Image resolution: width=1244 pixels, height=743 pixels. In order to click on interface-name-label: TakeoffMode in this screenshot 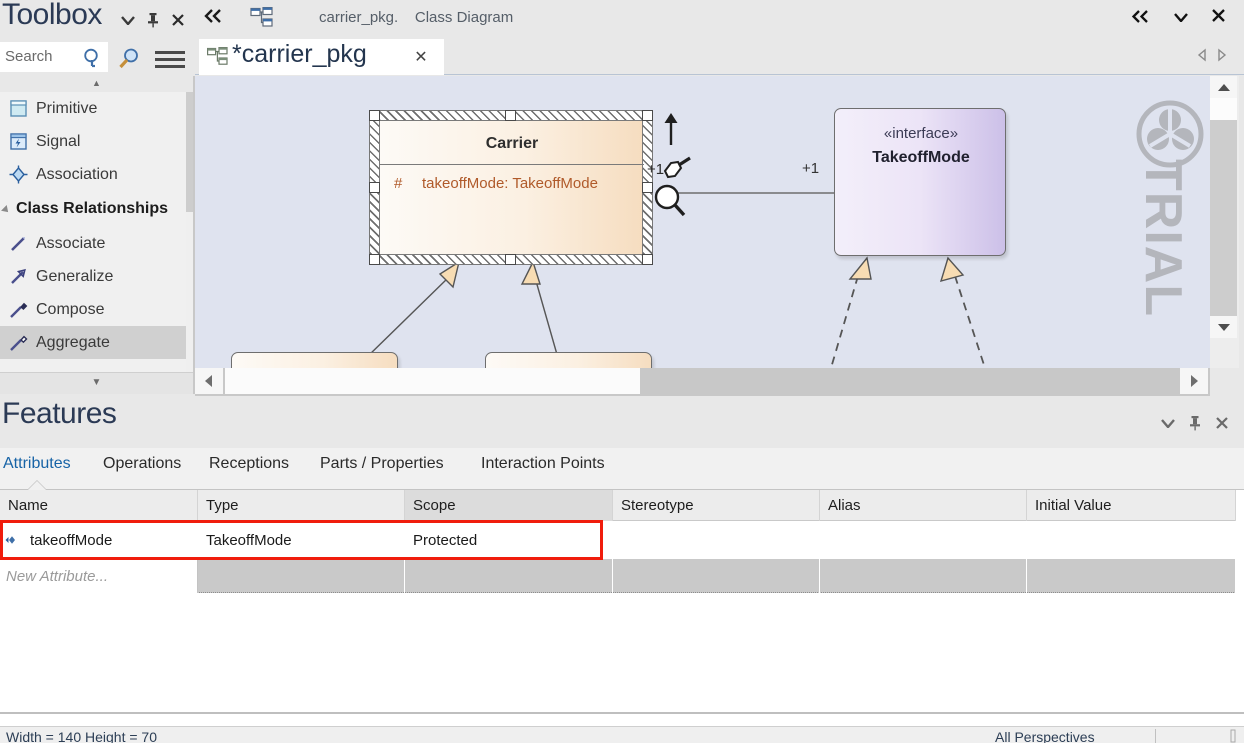, I will do `click(921, 157)`.